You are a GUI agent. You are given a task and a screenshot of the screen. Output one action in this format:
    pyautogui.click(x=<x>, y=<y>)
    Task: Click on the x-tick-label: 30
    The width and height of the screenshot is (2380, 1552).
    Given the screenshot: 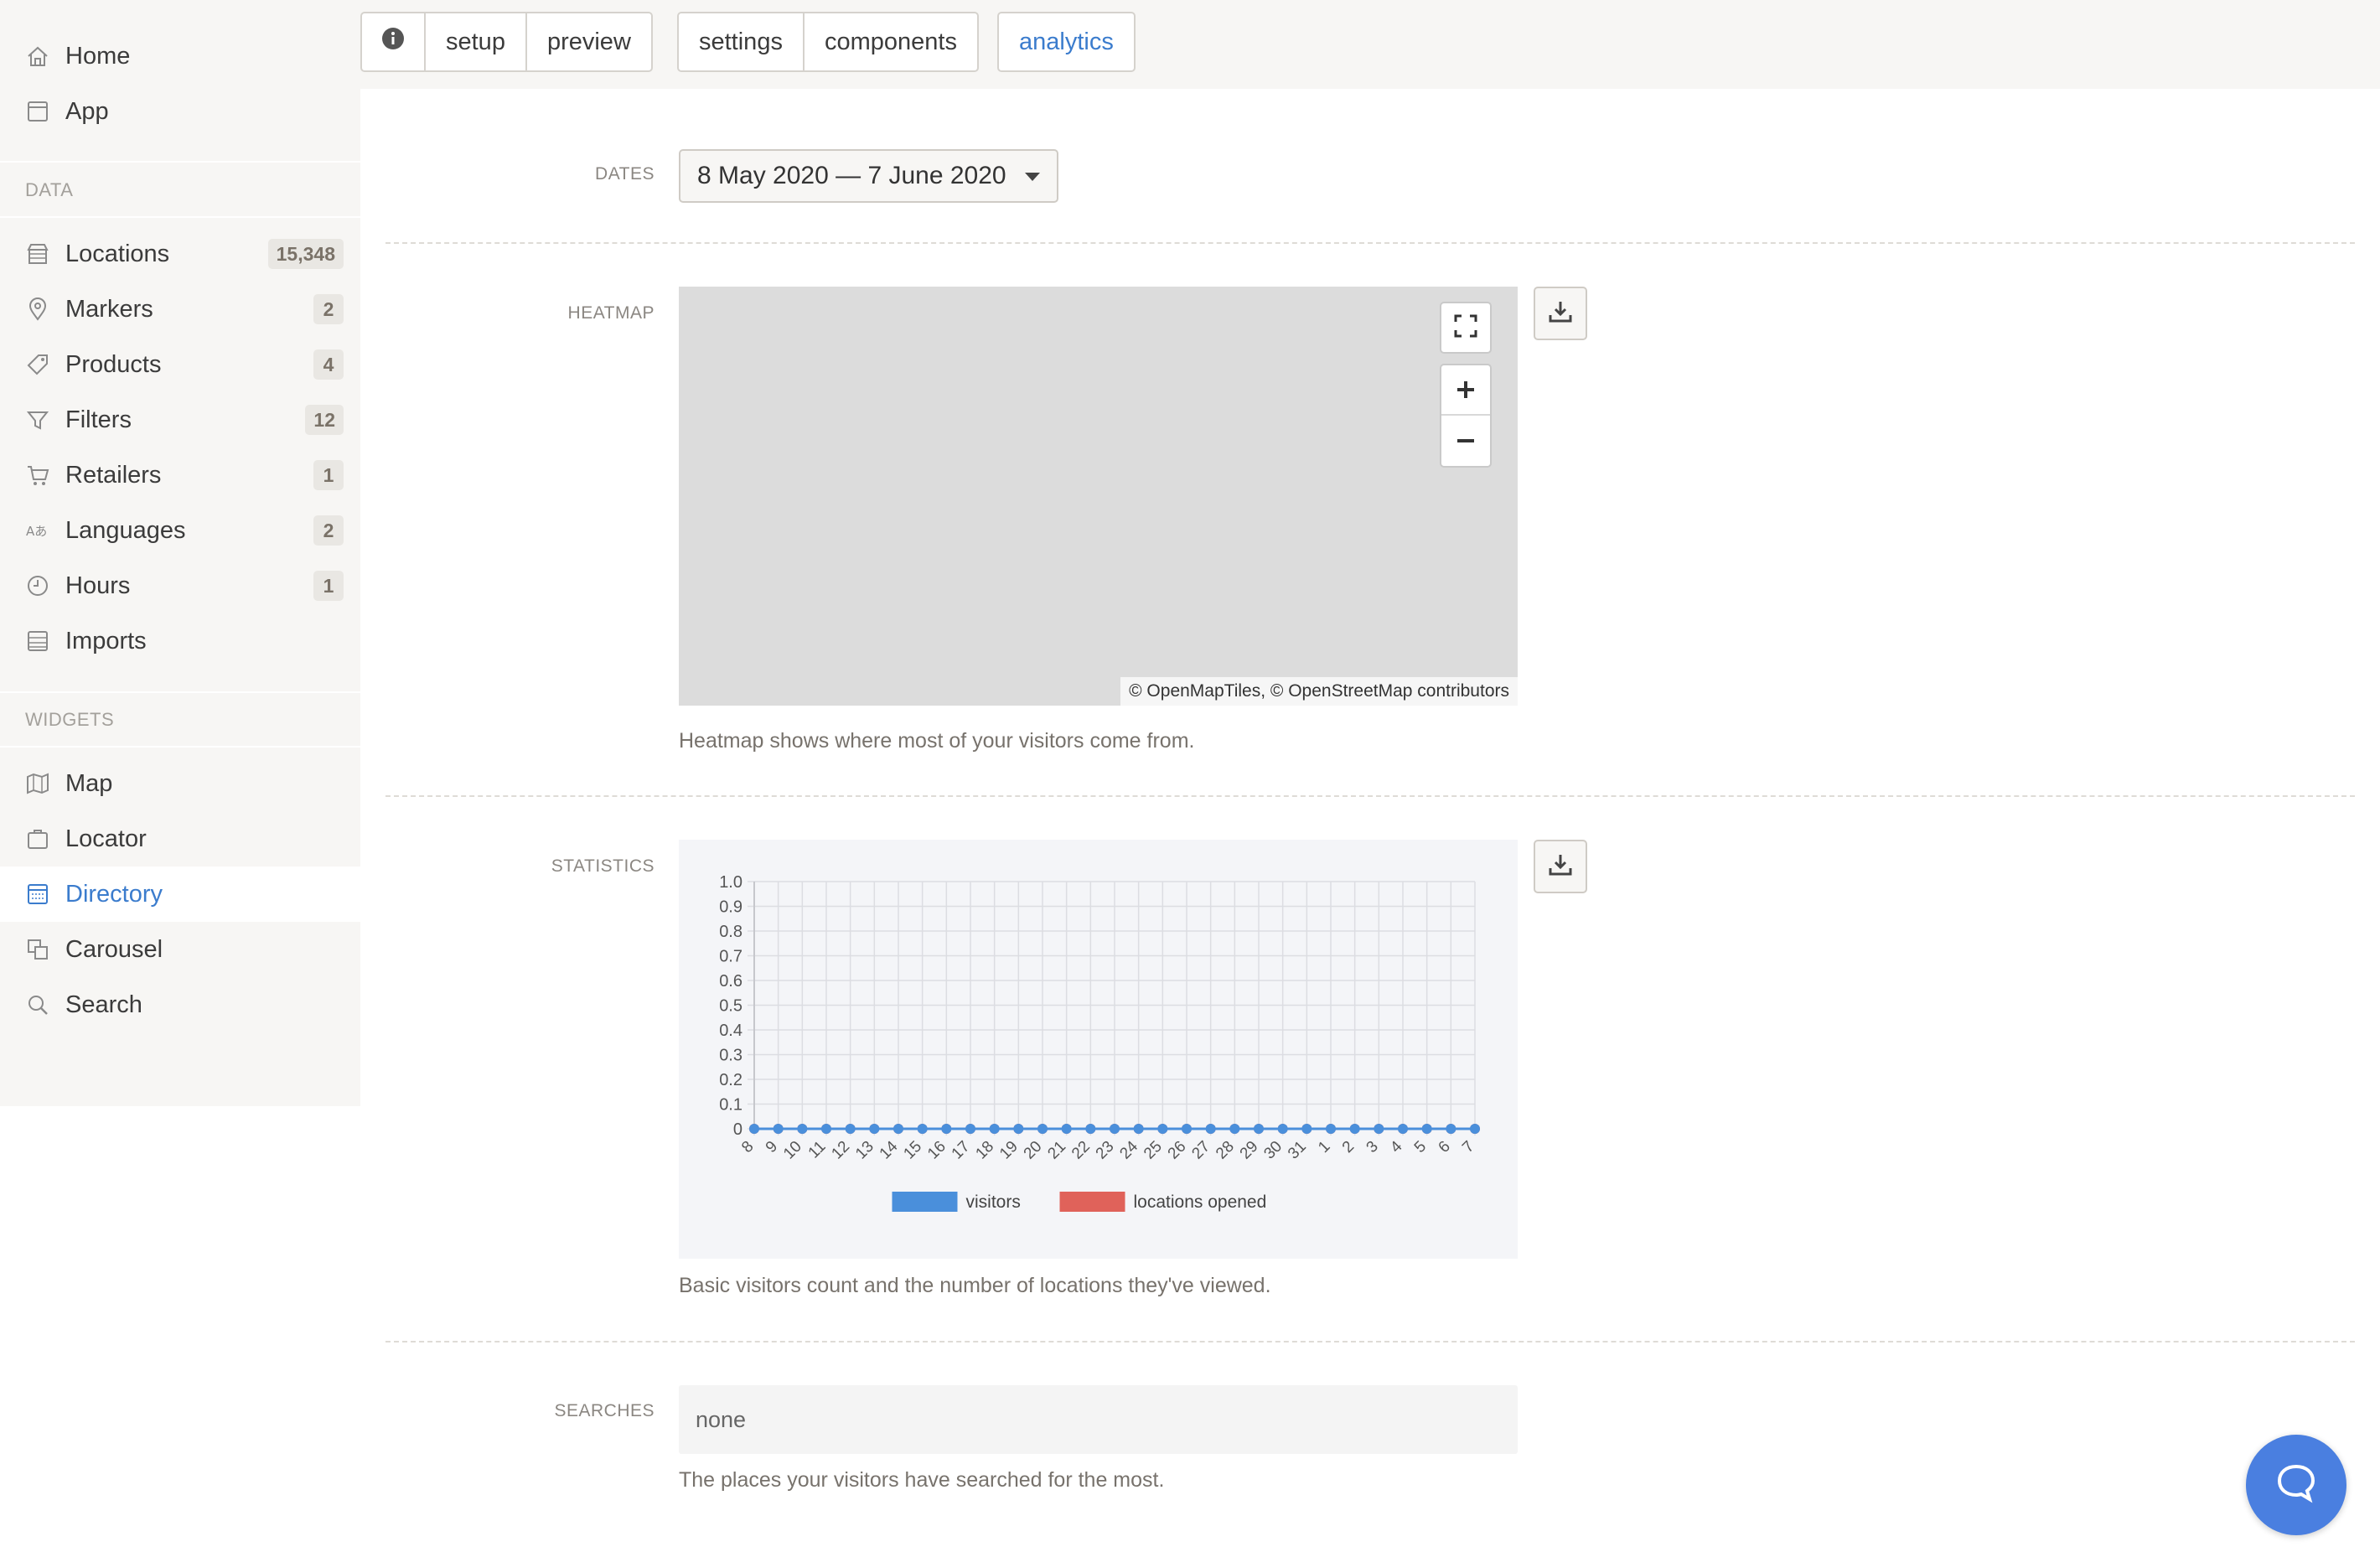 What is the action you would take?
    pyautogui.click(x=1273, y=1150)
    